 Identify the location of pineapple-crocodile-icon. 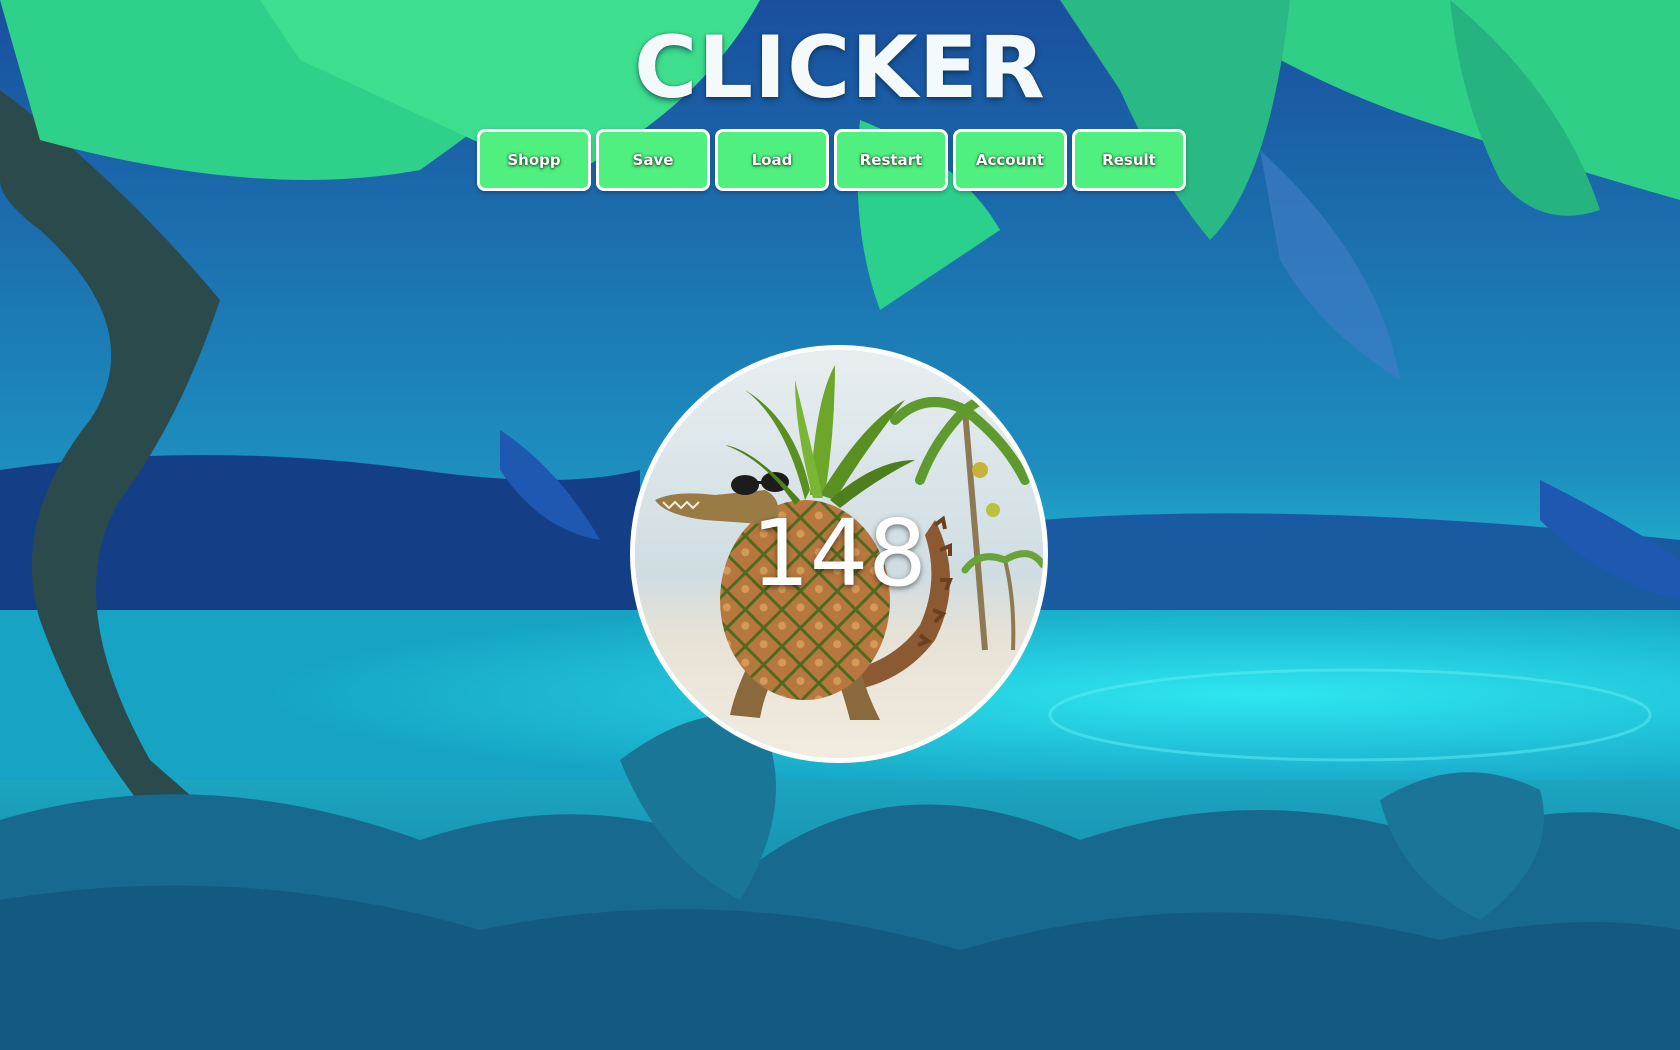
(839, 554).